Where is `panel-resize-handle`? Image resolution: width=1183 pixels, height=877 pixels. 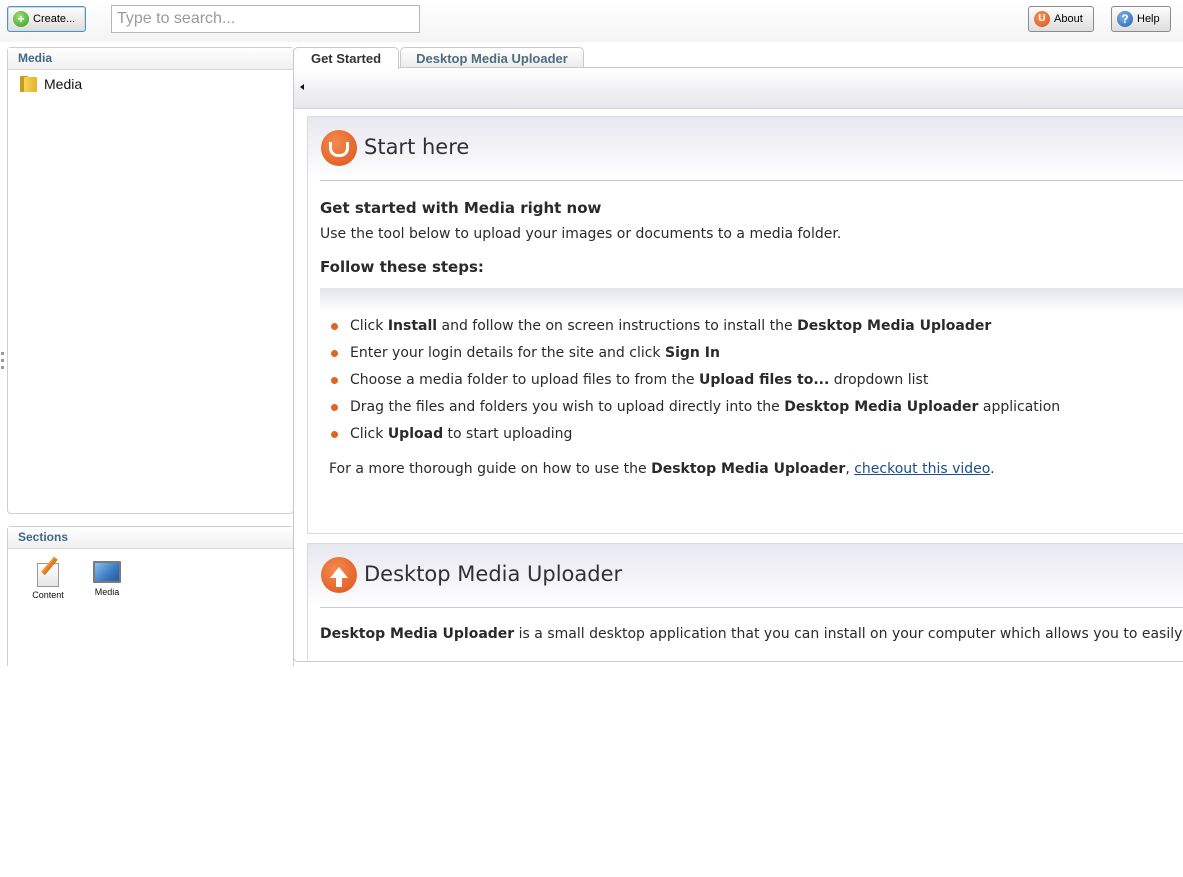
panel-resize-handle is located at coordinates (3, 362).